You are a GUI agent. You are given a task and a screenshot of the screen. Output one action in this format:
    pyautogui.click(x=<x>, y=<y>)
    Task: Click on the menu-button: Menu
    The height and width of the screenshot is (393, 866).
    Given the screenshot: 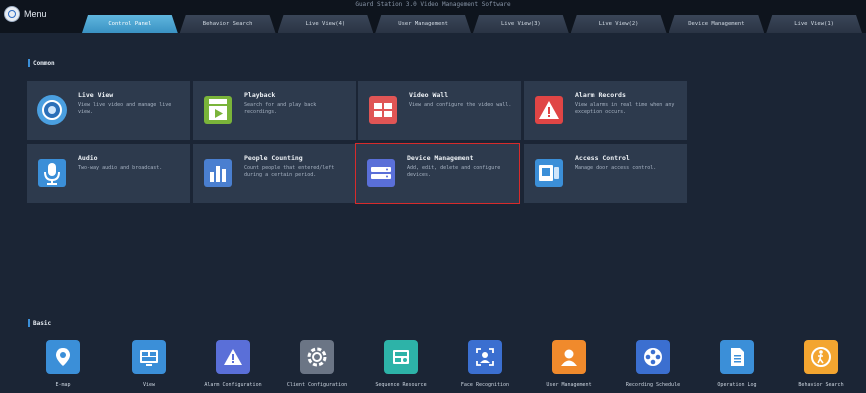 What is the action you would take?
    pyautogui.click(x=25, y=14)
    